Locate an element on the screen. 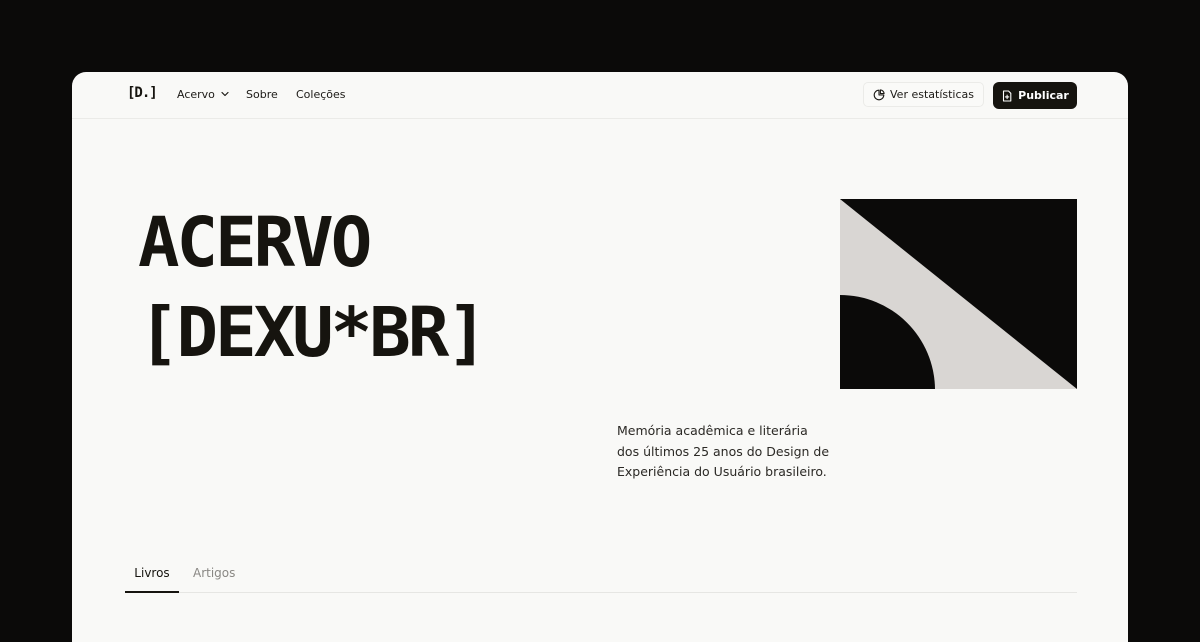  file-plus-icon is located at coordinates (1007, 95).